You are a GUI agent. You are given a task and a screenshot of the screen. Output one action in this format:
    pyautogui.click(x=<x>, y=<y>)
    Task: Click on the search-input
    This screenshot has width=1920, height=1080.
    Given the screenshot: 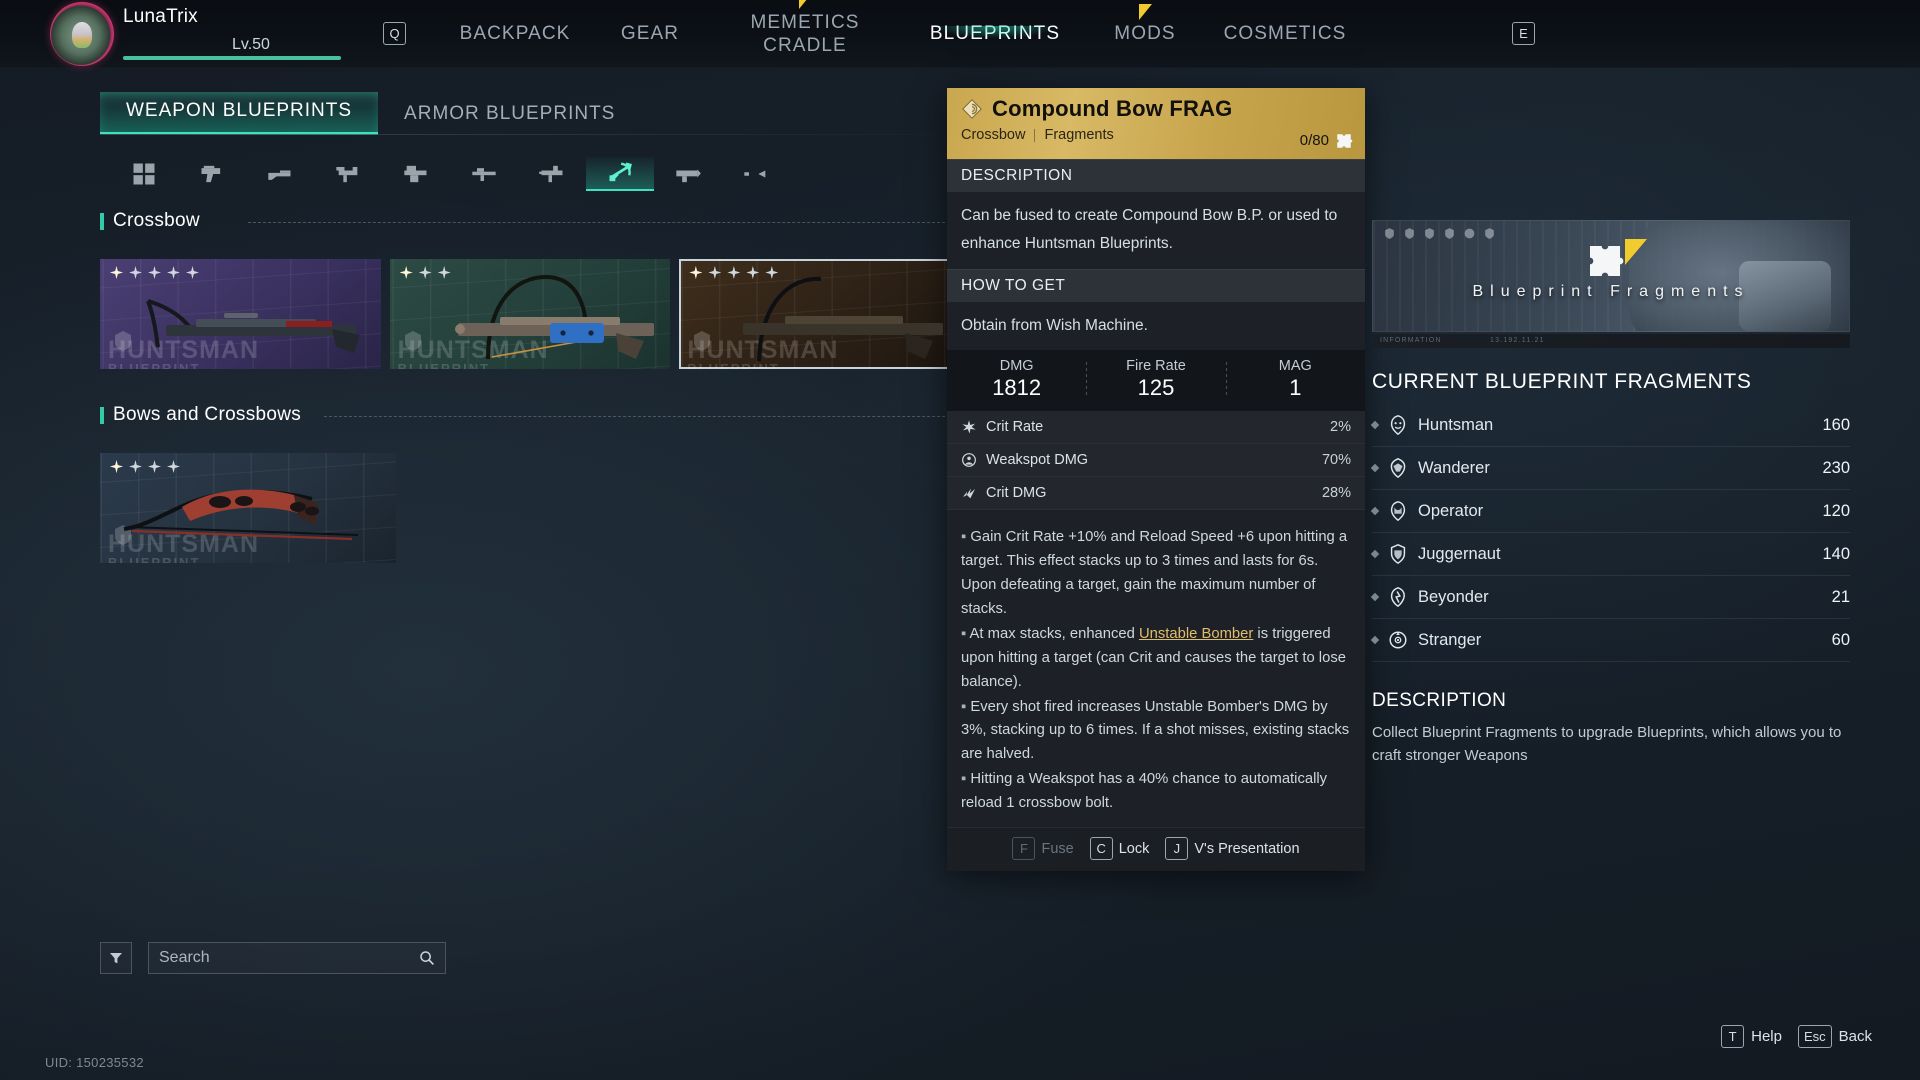 What is the action you would take?
    pyautogui.click(x=289, y=958)
    